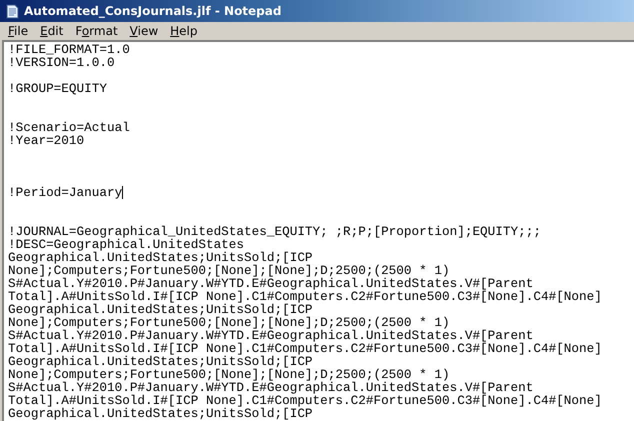  I want to click on text-line: !FILE_FORMAT=1.0, so click(69, 49).